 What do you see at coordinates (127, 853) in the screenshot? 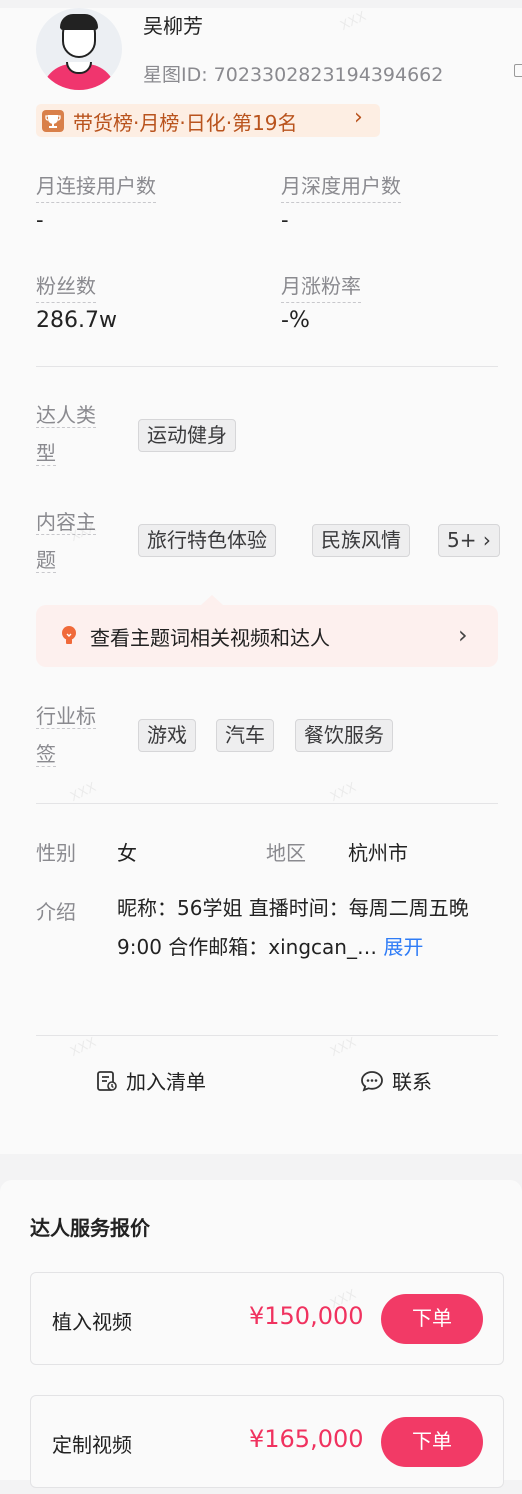
I see `gender-value: 女` at bounding box center [127, 853].